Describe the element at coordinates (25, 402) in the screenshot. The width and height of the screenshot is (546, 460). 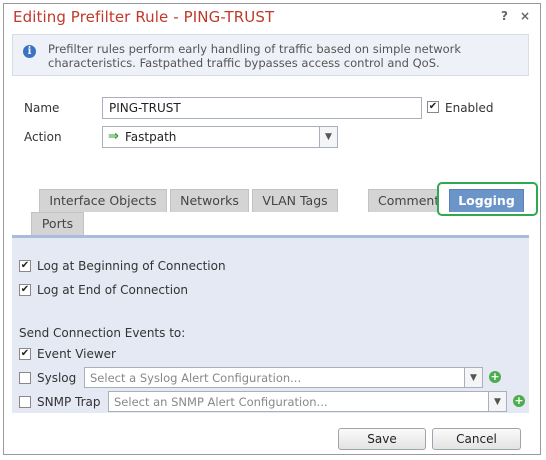
I see `snmp-checkbox` at that location.